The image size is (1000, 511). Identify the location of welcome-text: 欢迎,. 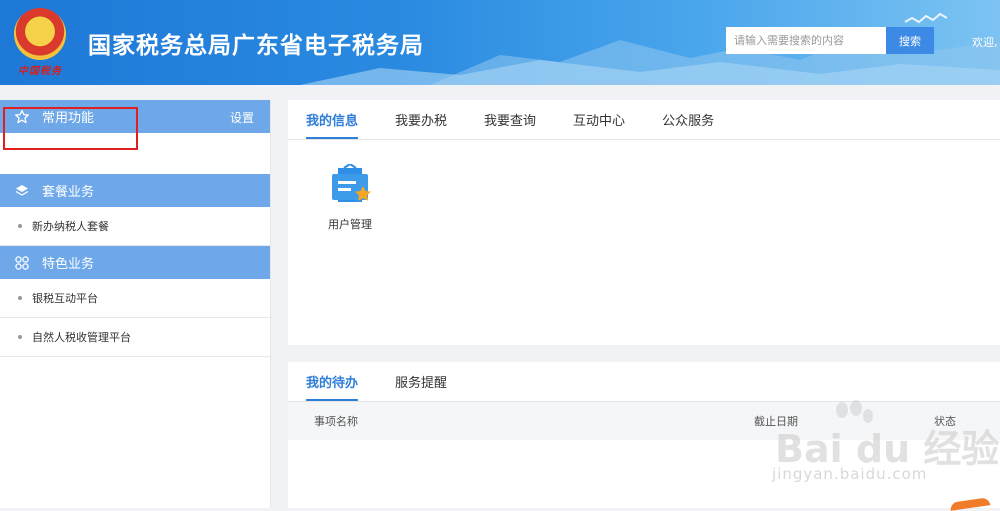
(985, 42).